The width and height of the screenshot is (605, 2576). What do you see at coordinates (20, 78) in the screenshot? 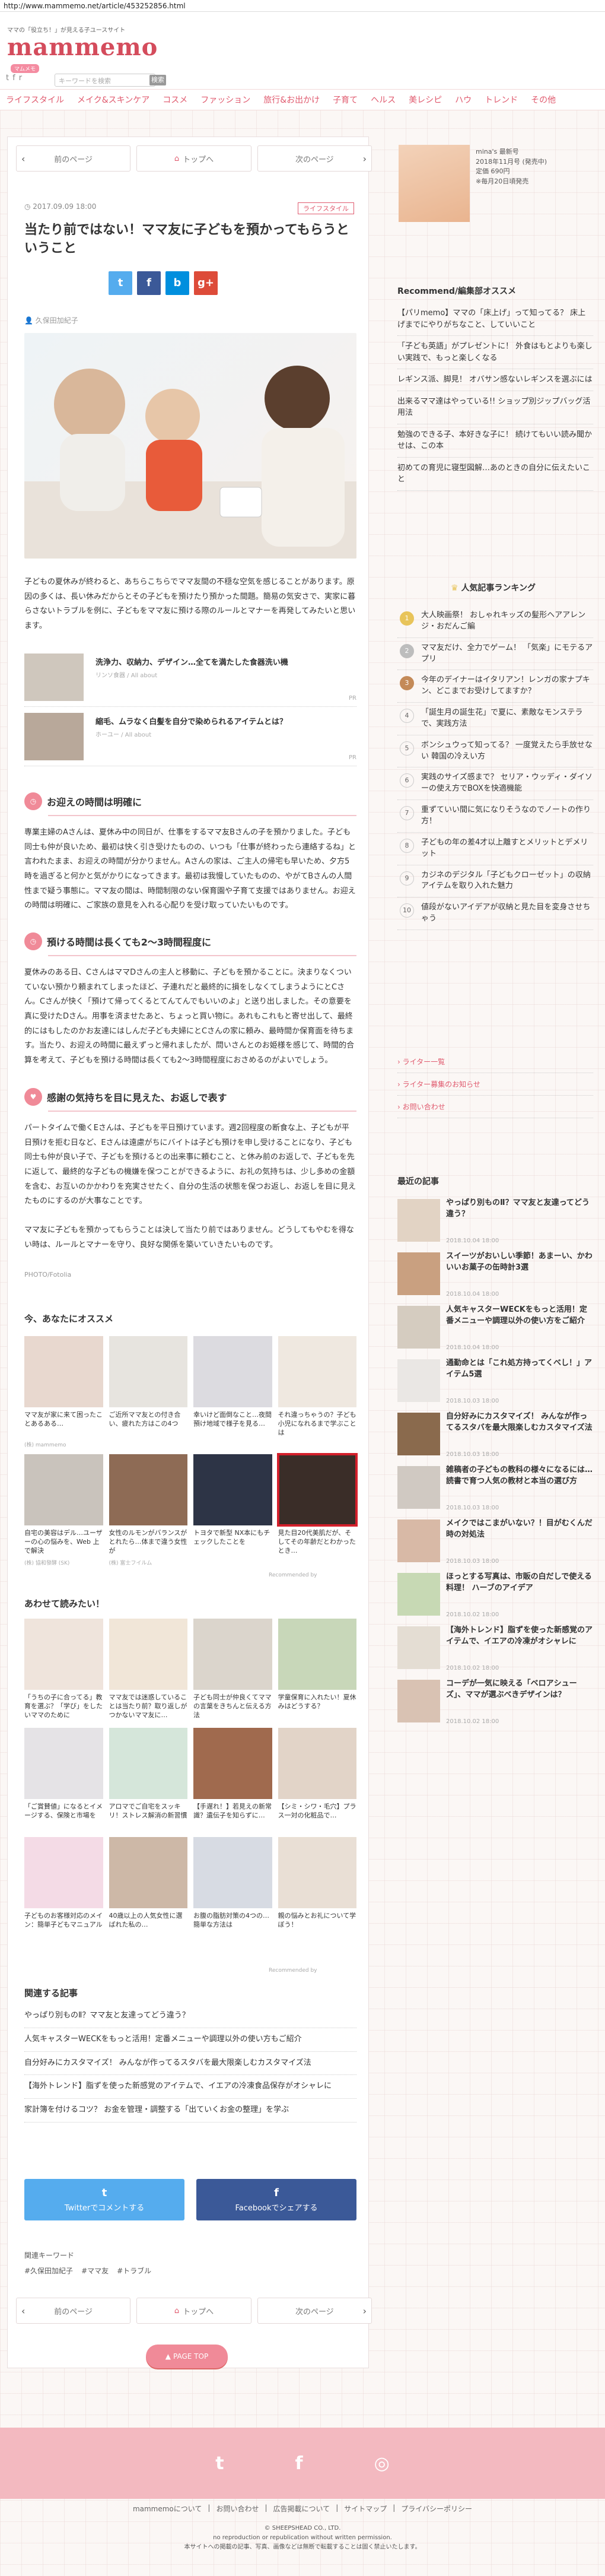
I see `rss-icon: r` at bounding box center [20, 78].